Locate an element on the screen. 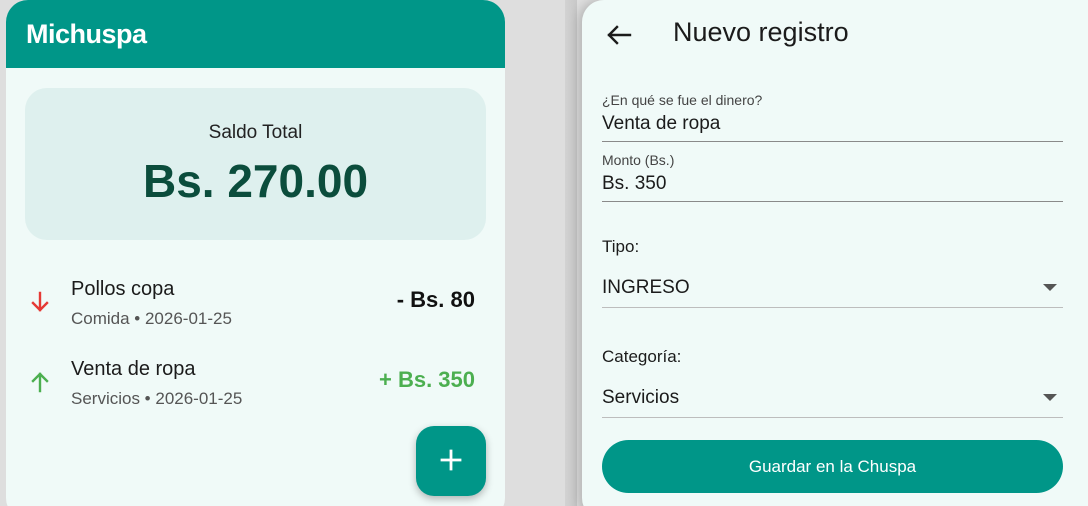 This screenshot has width=1088, height=506. back-button is located at coordinates (619, 35).